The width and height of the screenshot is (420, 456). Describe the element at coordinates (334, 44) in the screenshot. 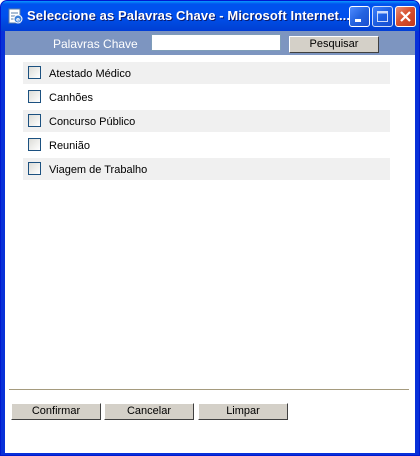

I see `search-button: Pesquisar` at that location.